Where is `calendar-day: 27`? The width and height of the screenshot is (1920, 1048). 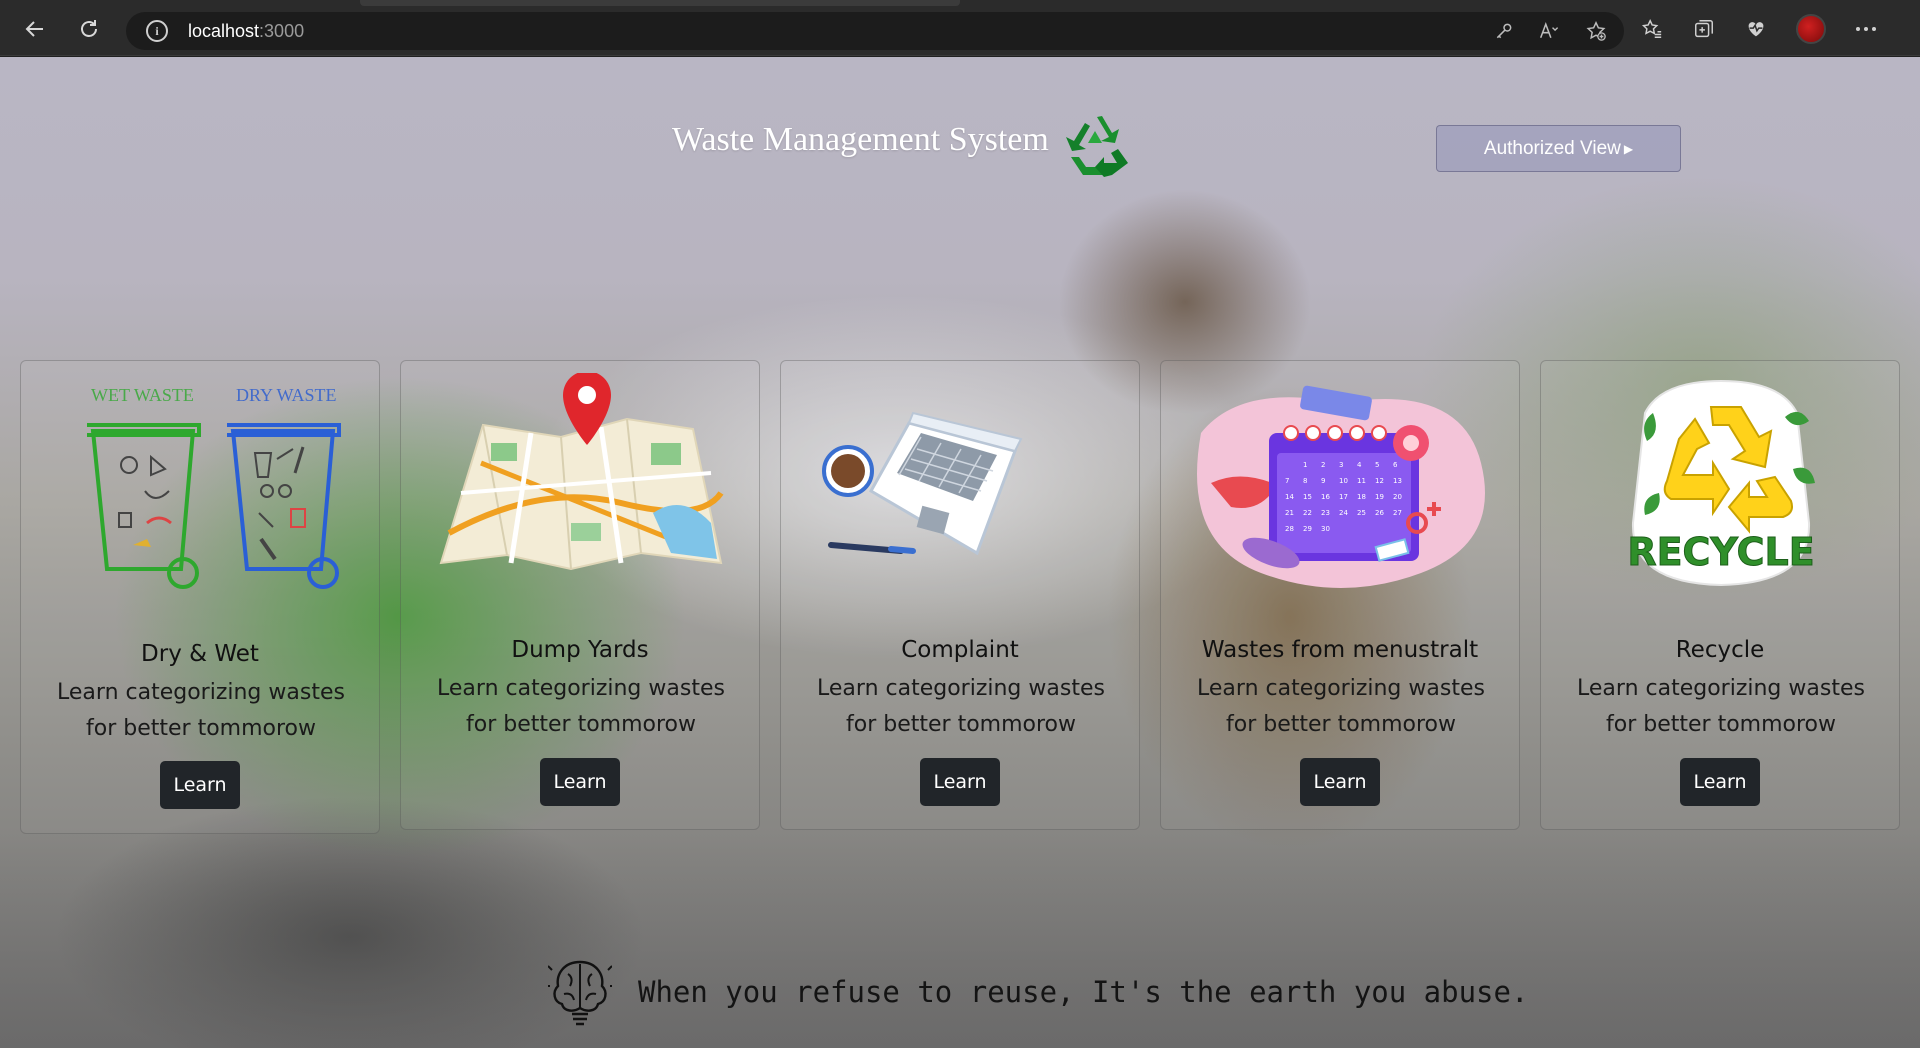
calendar-day: 27 is located at coordinates (1397, 513).